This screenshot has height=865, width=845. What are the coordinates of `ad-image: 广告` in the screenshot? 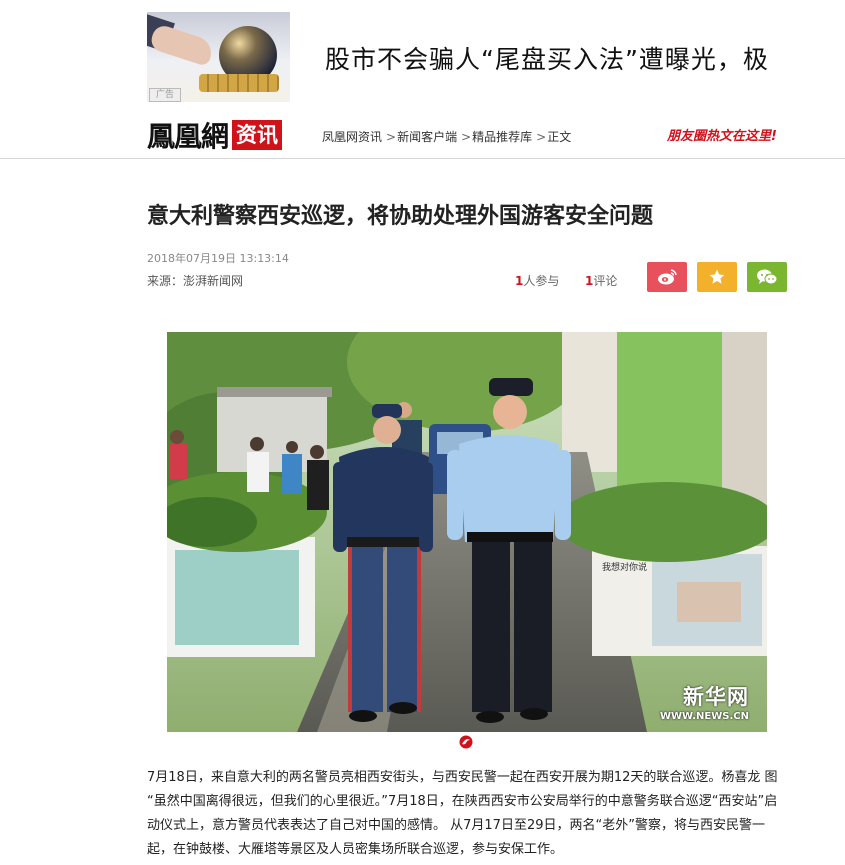 It's located at (218, 57).